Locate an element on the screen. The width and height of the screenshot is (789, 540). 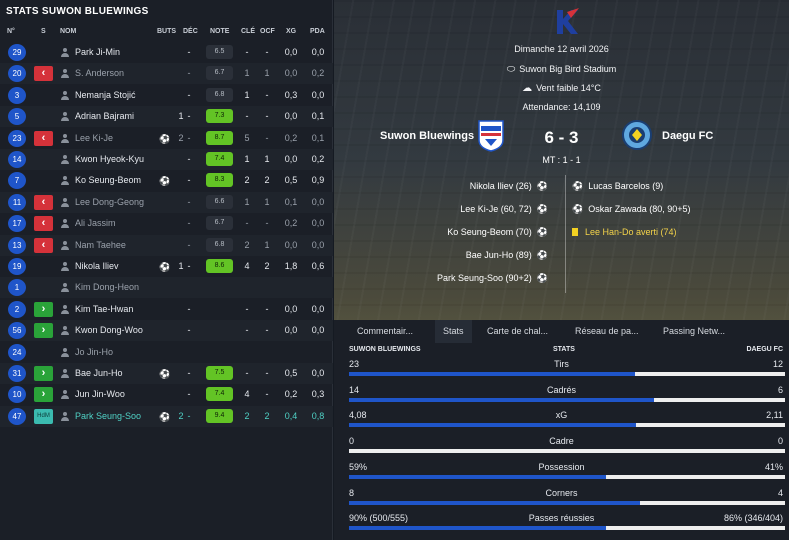
player-row: 19 Nikola Iliev ⚽ 1-8.6 4 2 1,8 0,6 is located at coordinates (166, 266).